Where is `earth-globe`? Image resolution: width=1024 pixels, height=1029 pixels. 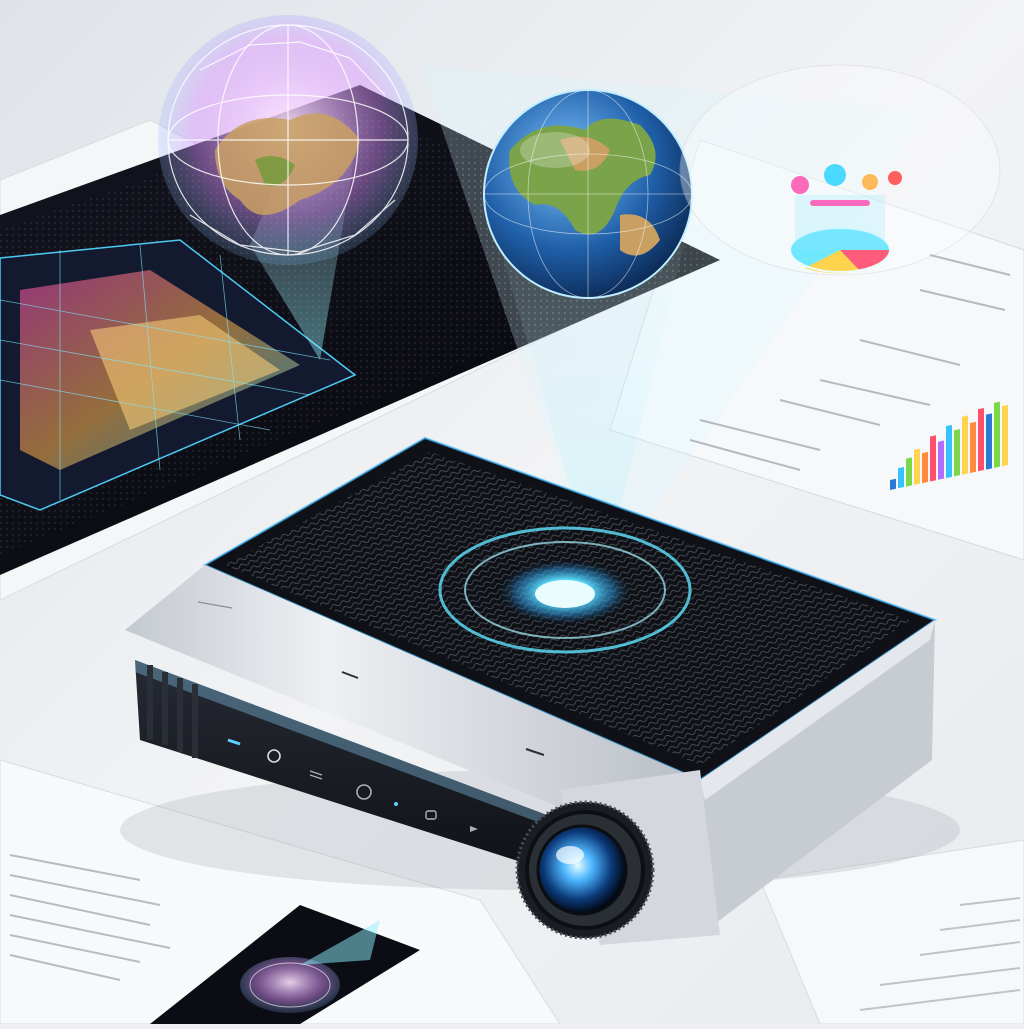
earth-globe is located at coordinates (588, 194).